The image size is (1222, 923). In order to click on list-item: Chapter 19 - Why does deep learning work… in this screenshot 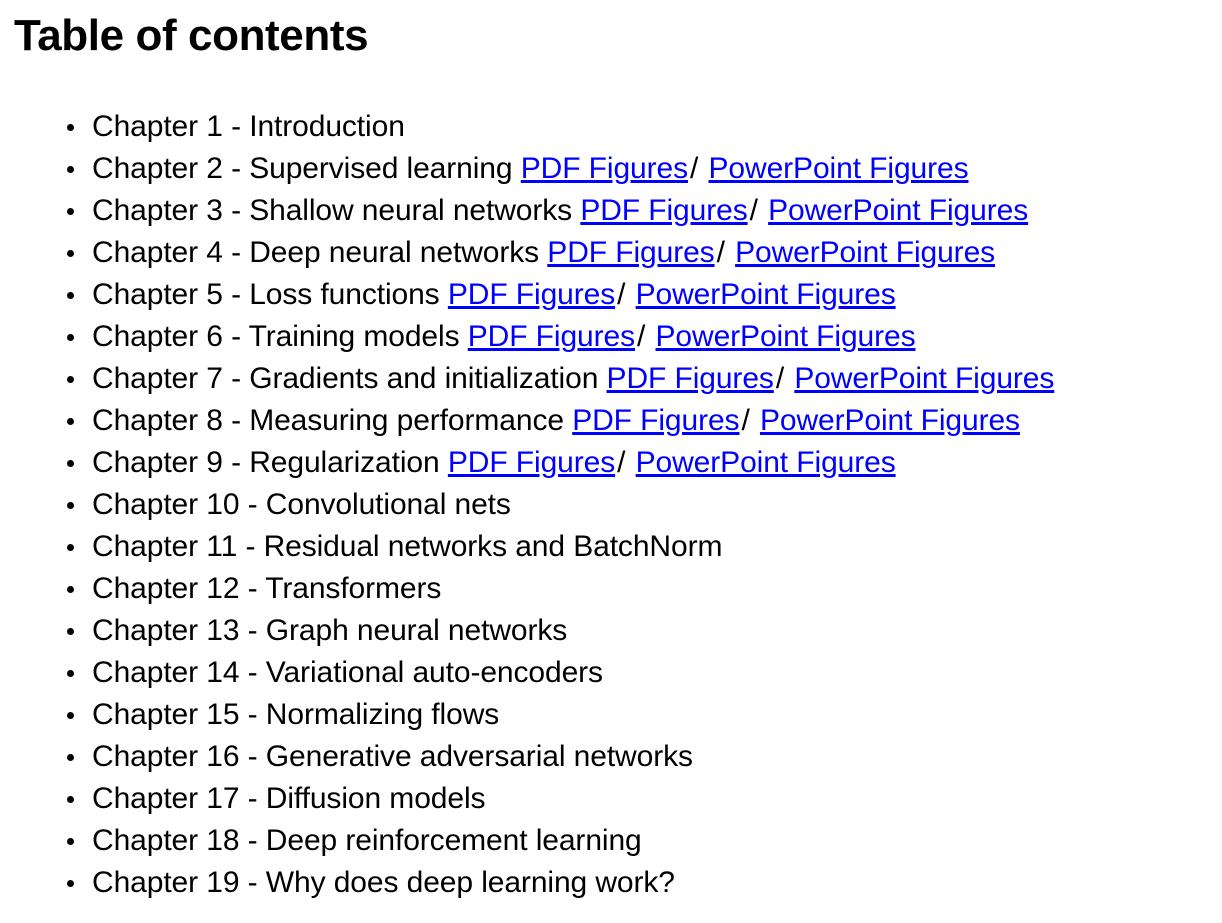, I will do `click(611, 883)`.